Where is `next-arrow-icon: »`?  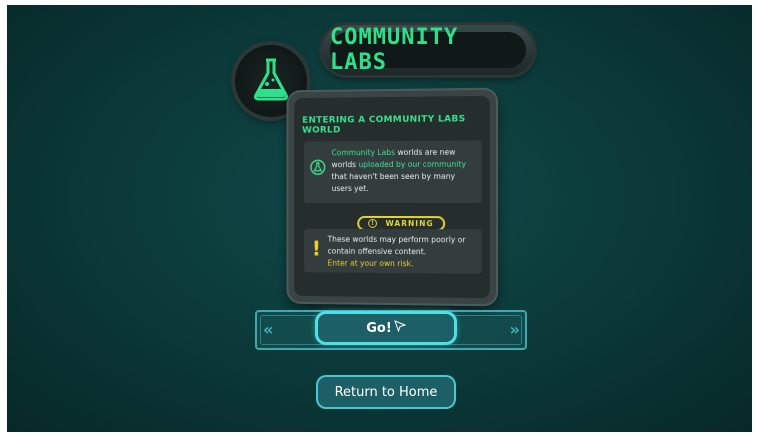 next-arrow-icon: » is located at coordinates (515, 330).